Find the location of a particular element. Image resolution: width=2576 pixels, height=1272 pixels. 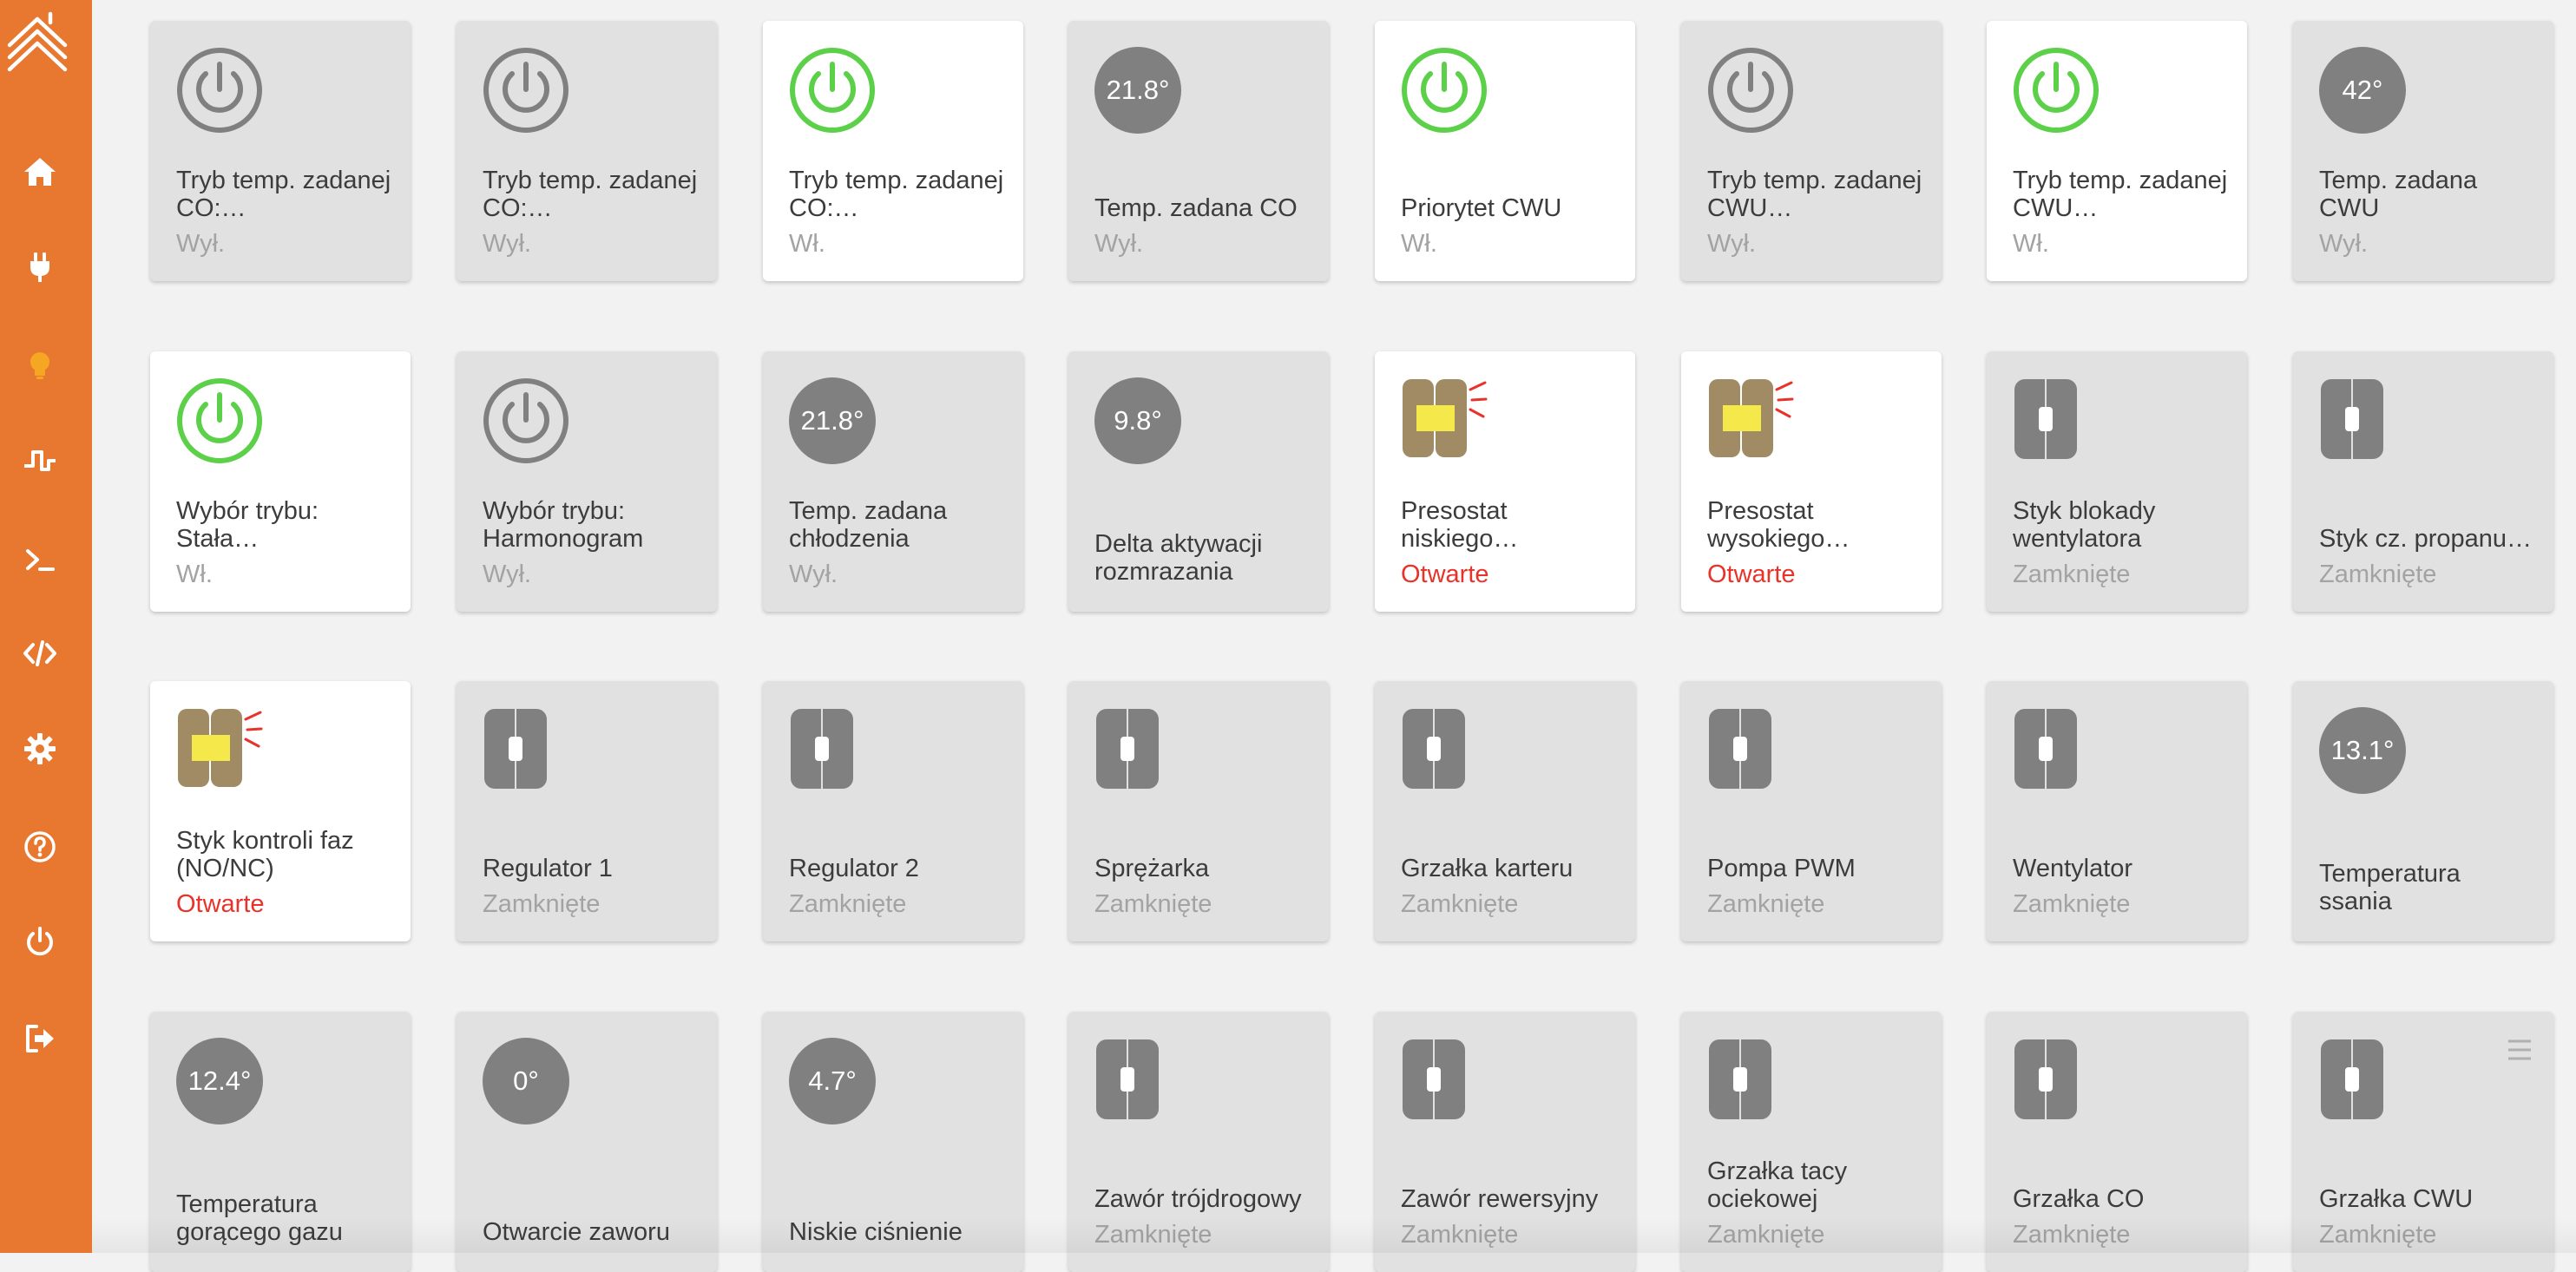

entity-tile: 42° Temp. zadana CWU Wył. is located at coordinates (2423, 151).